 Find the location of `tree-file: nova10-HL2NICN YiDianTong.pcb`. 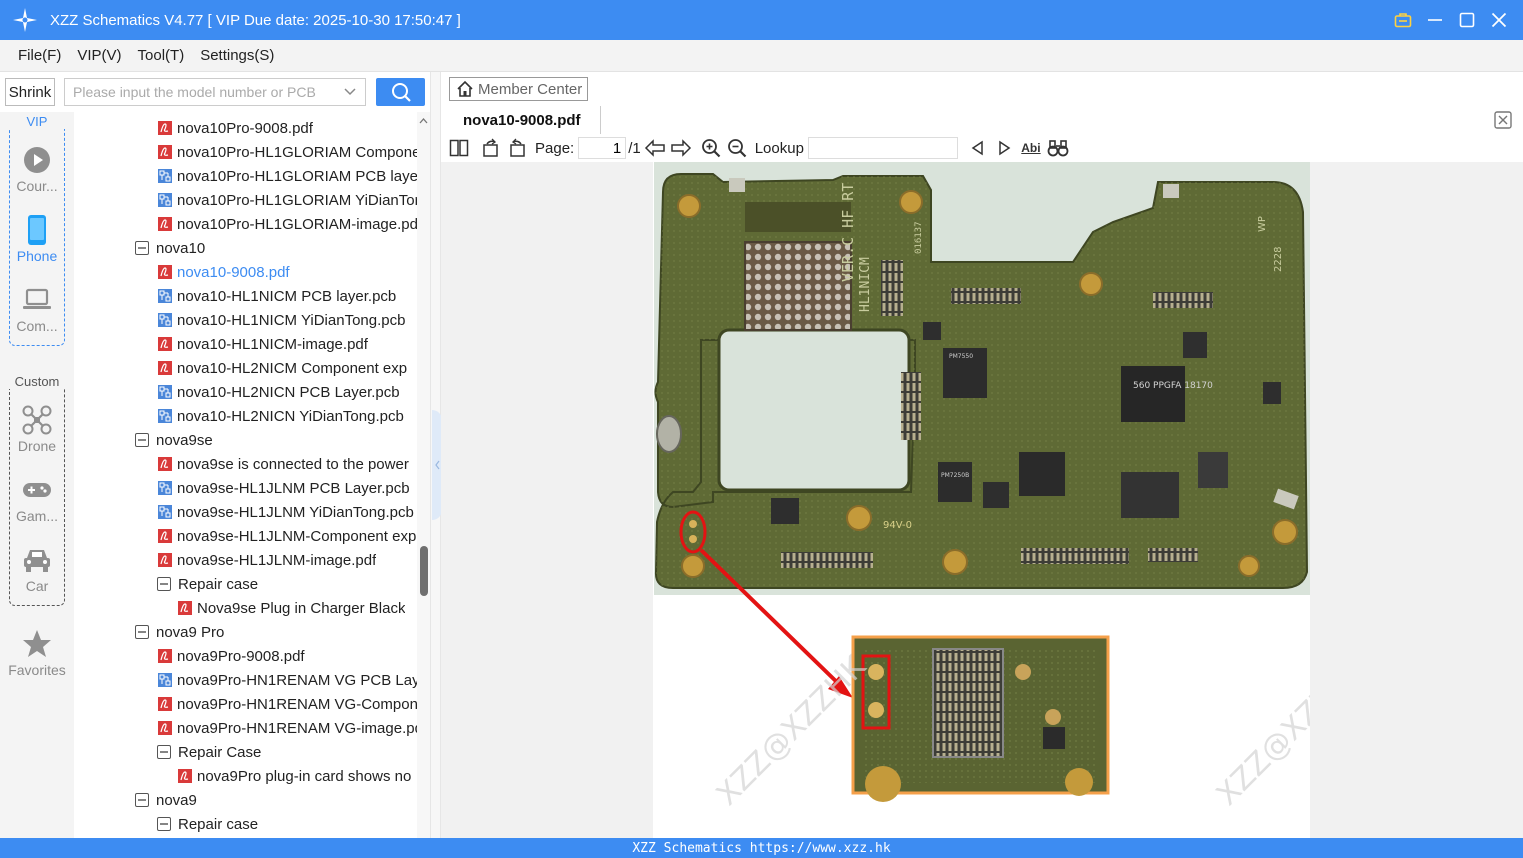

tree-file: nova10-HL2NICN YiDianTong.pcb is located at coordinates (287, 416).